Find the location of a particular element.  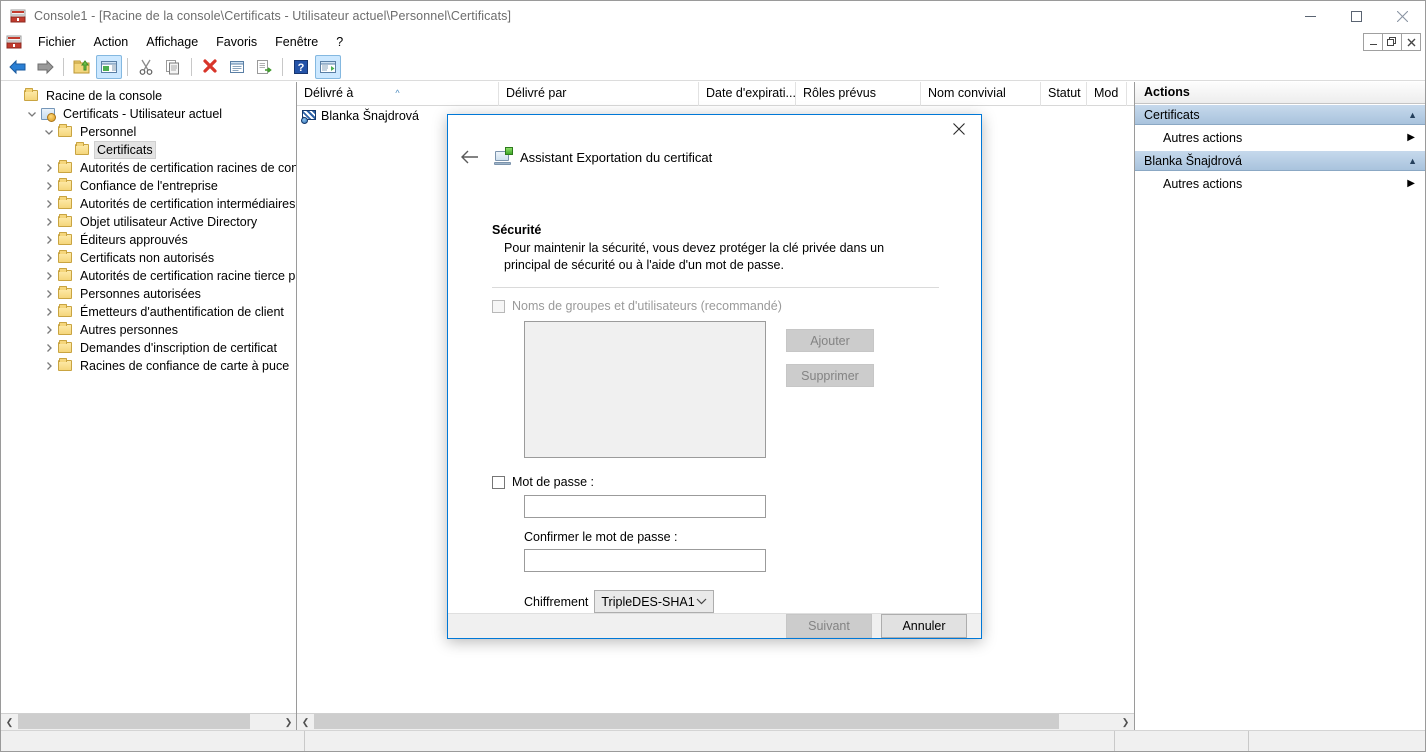

listview-column-header: Rôles prévus is located at coordinates (858, 94).